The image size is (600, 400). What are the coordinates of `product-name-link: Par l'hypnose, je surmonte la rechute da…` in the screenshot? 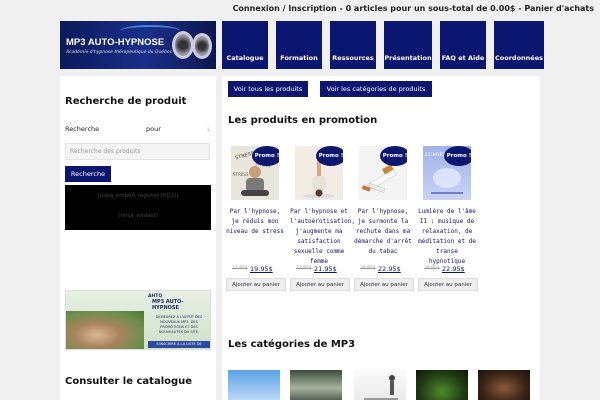 It's located at (383, 232).